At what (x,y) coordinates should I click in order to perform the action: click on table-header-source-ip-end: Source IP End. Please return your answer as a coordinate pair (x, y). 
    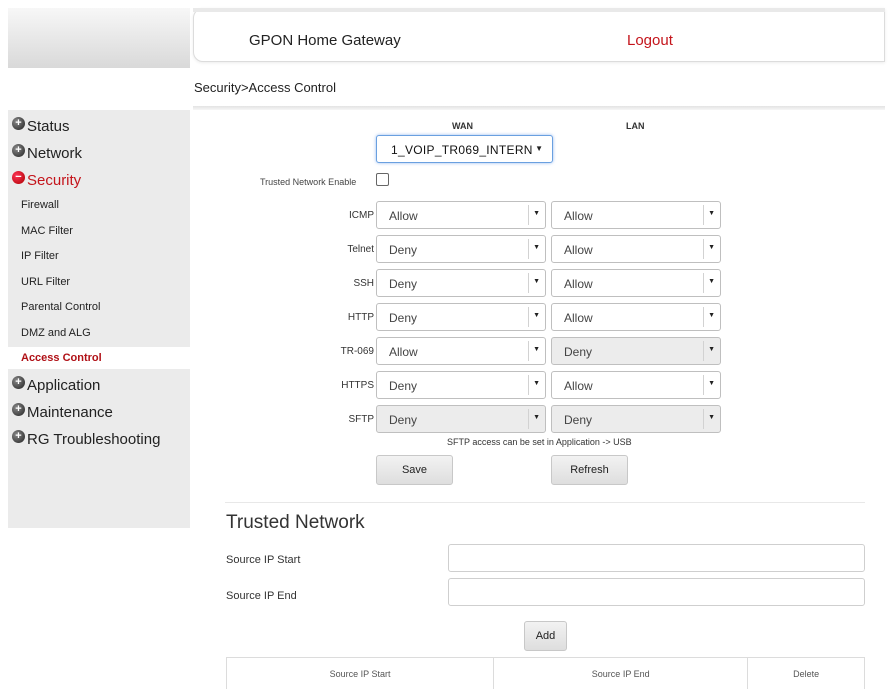
    Looking at the image, I should click on (621, 673).